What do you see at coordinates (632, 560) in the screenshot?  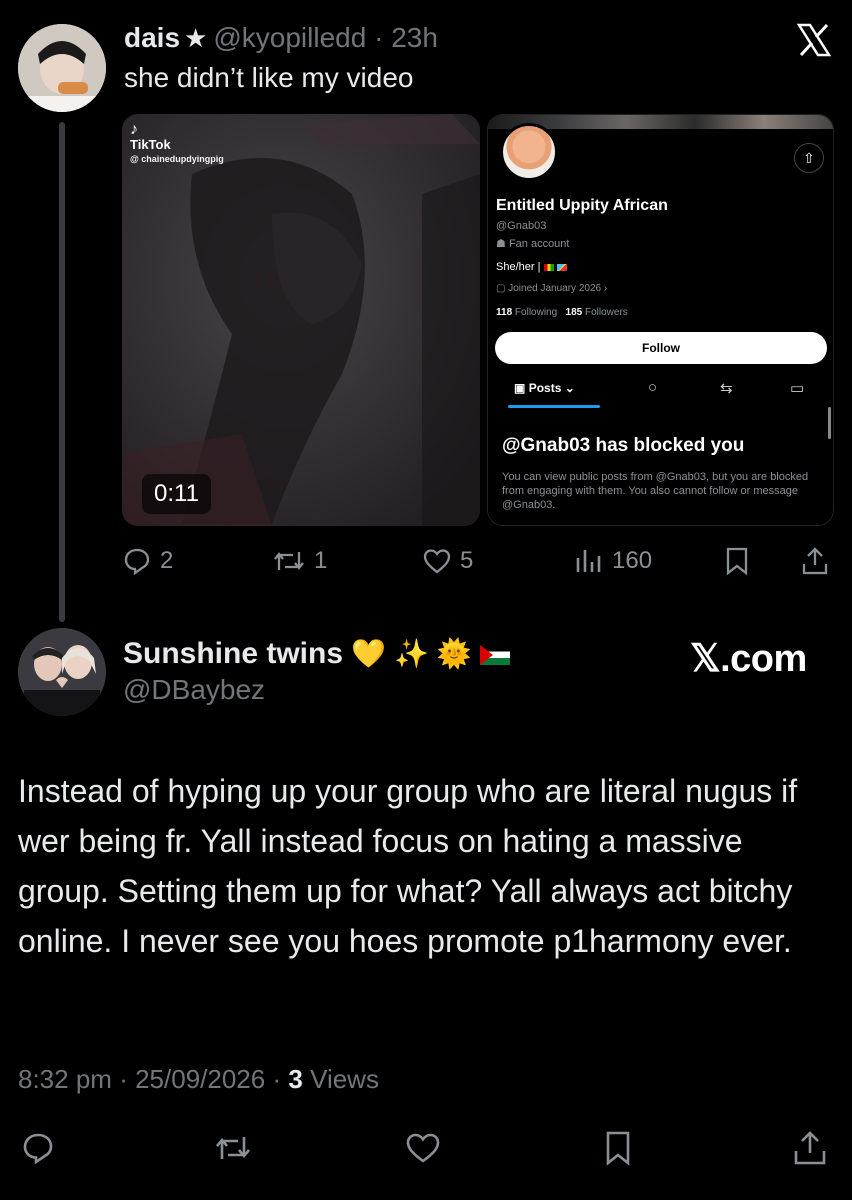 I see `views-count: 160` at bounding box center [632, 560].